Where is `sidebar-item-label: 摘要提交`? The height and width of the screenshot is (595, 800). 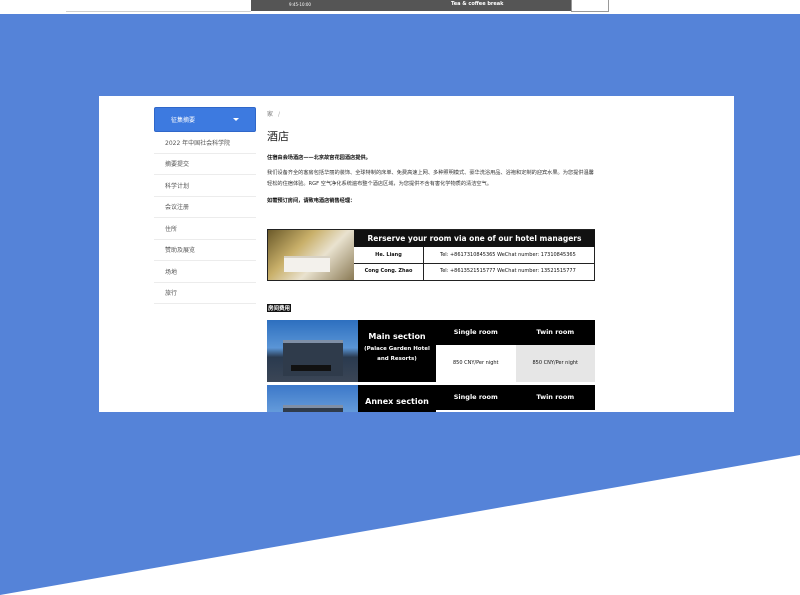
sidebar-item-label: 摘要提交 is located at coordinates (177, 165).